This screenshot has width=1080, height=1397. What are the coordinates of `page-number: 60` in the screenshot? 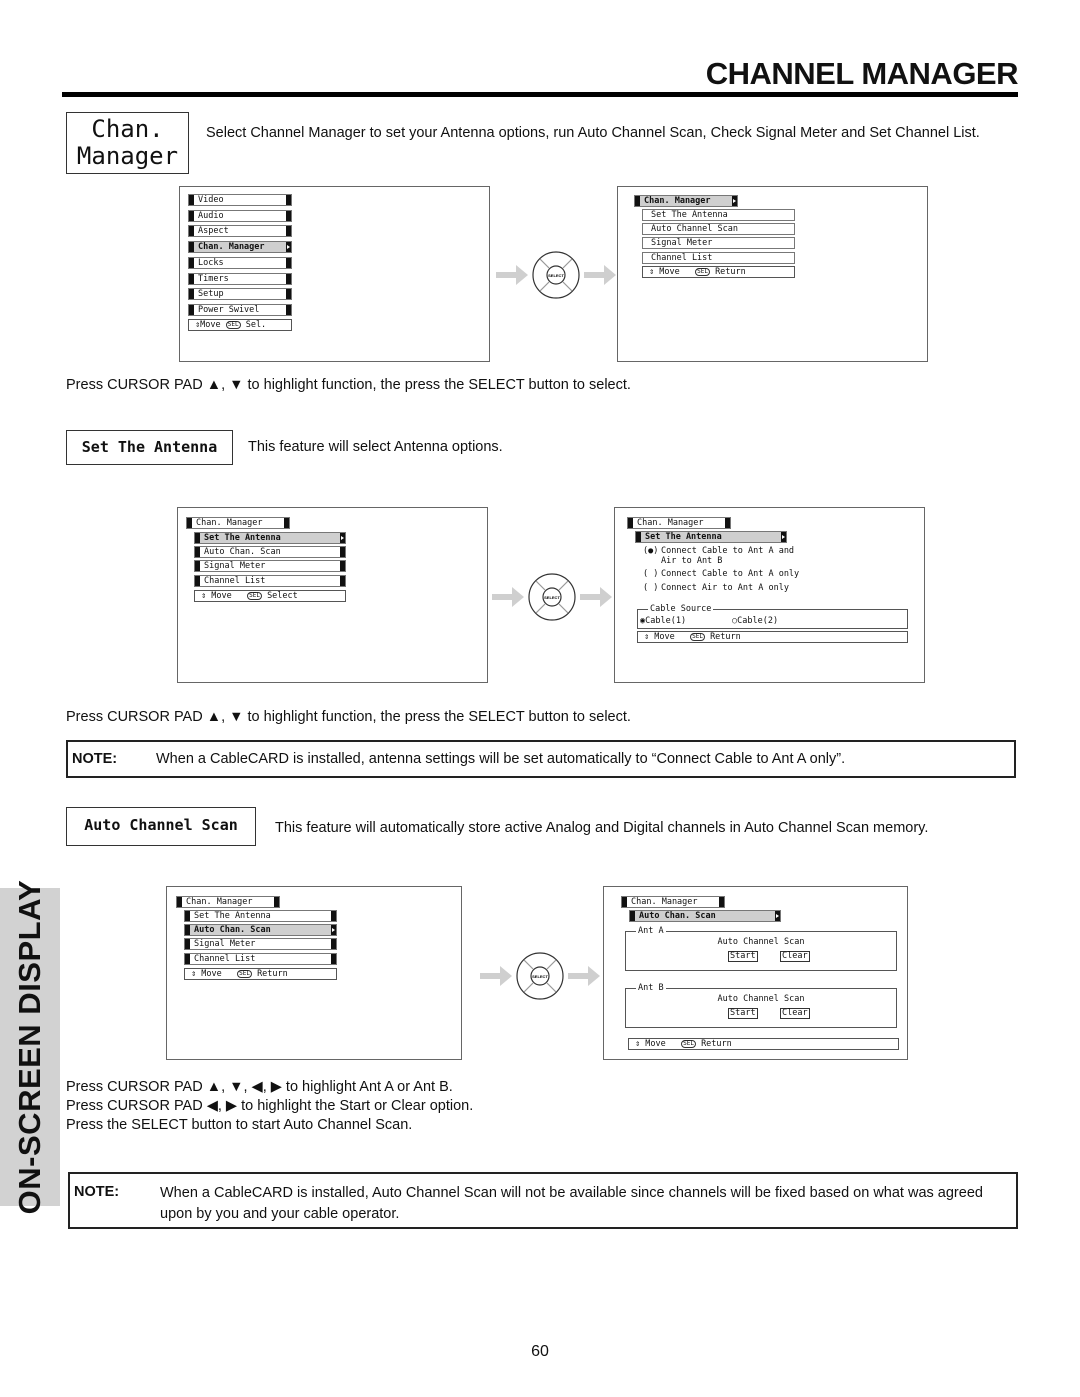 It's located at (540, 1351).